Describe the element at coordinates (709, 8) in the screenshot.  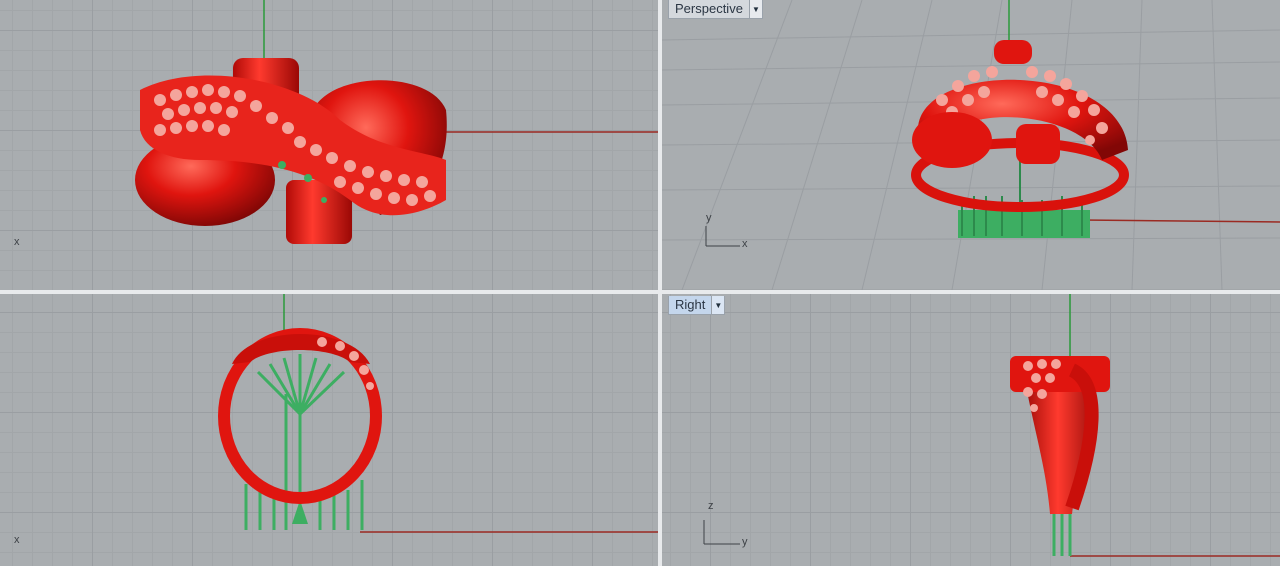
I see `viewport-title: Perspective` at that location.